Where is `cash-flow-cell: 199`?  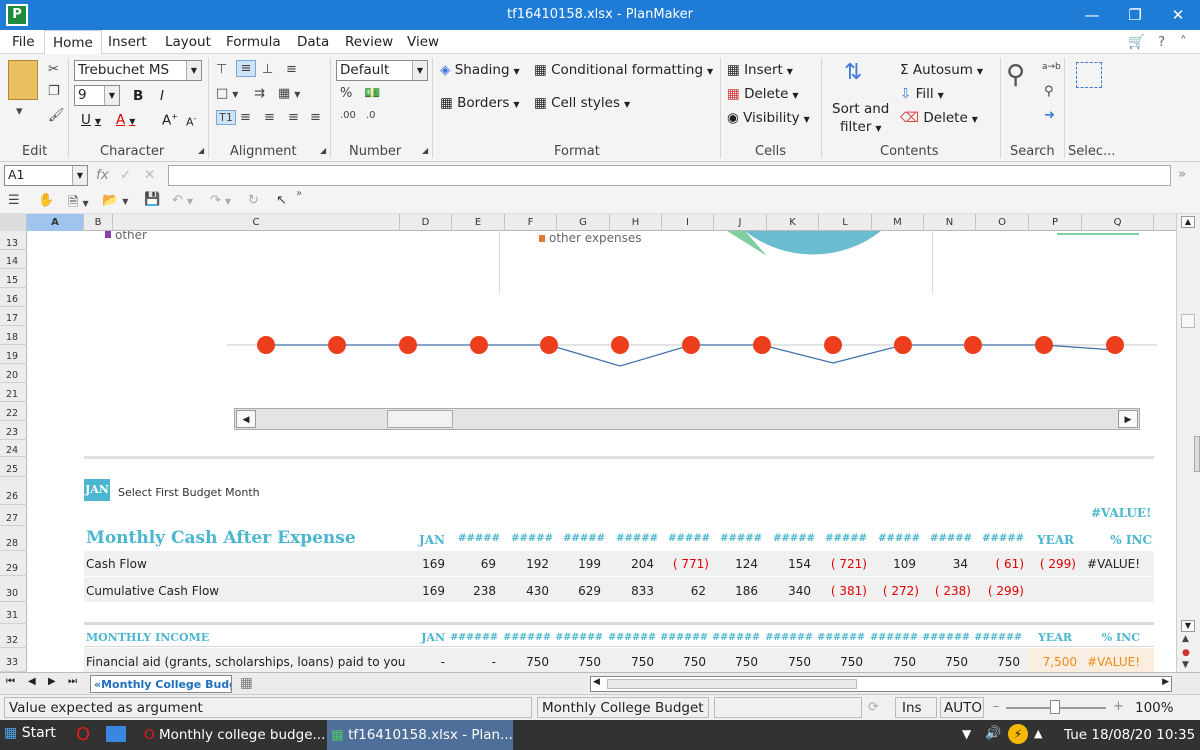 cash-flow-cell: 199 is located at coordinates (579, 564).